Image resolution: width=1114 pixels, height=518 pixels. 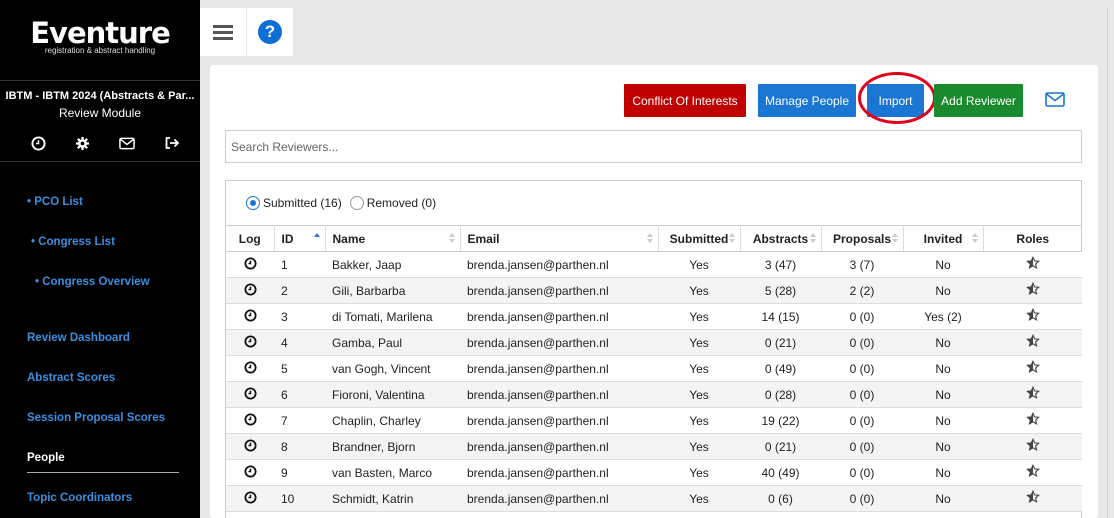 I want to click on filter-removed-radio: Removed (0), so click(x=393, y=203).